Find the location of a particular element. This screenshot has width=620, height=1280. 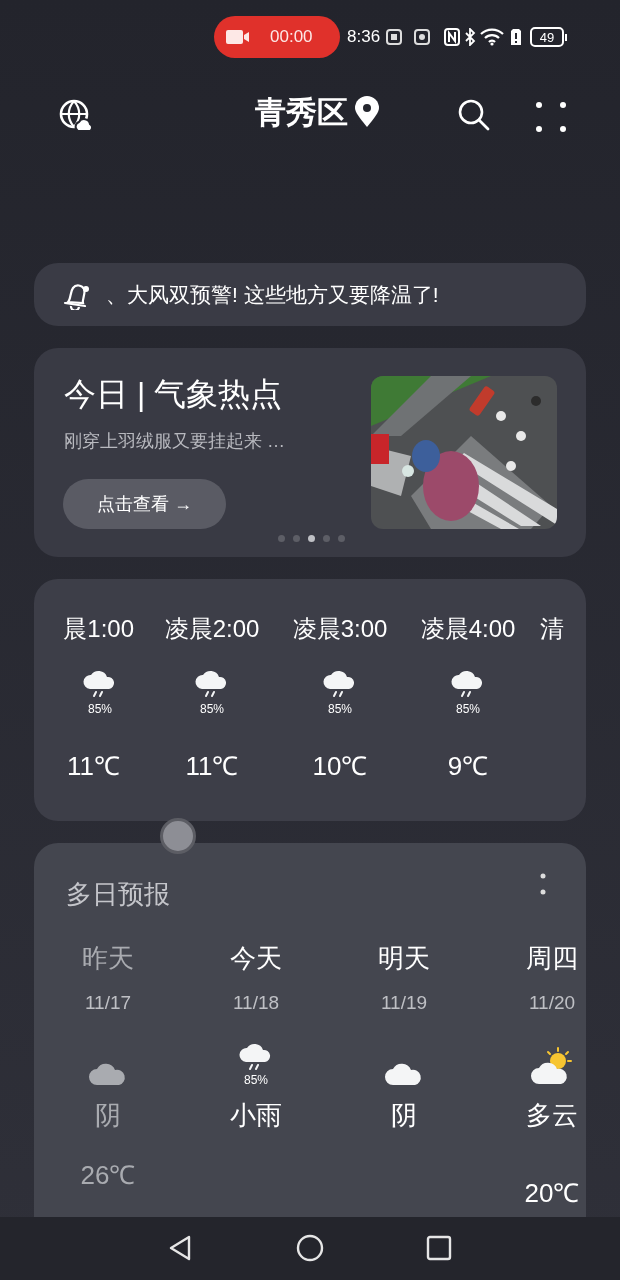

recording-pill: 00:00 is located at coordinates (277, 37).